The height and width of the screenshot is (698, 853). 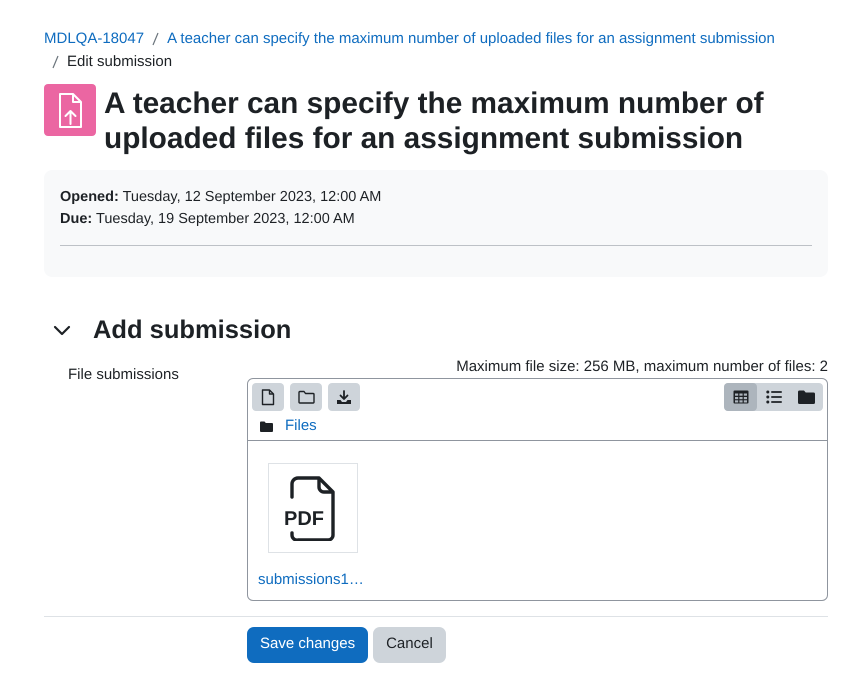 I want to click on chevron-down-icon, so click(x=62, y=330).